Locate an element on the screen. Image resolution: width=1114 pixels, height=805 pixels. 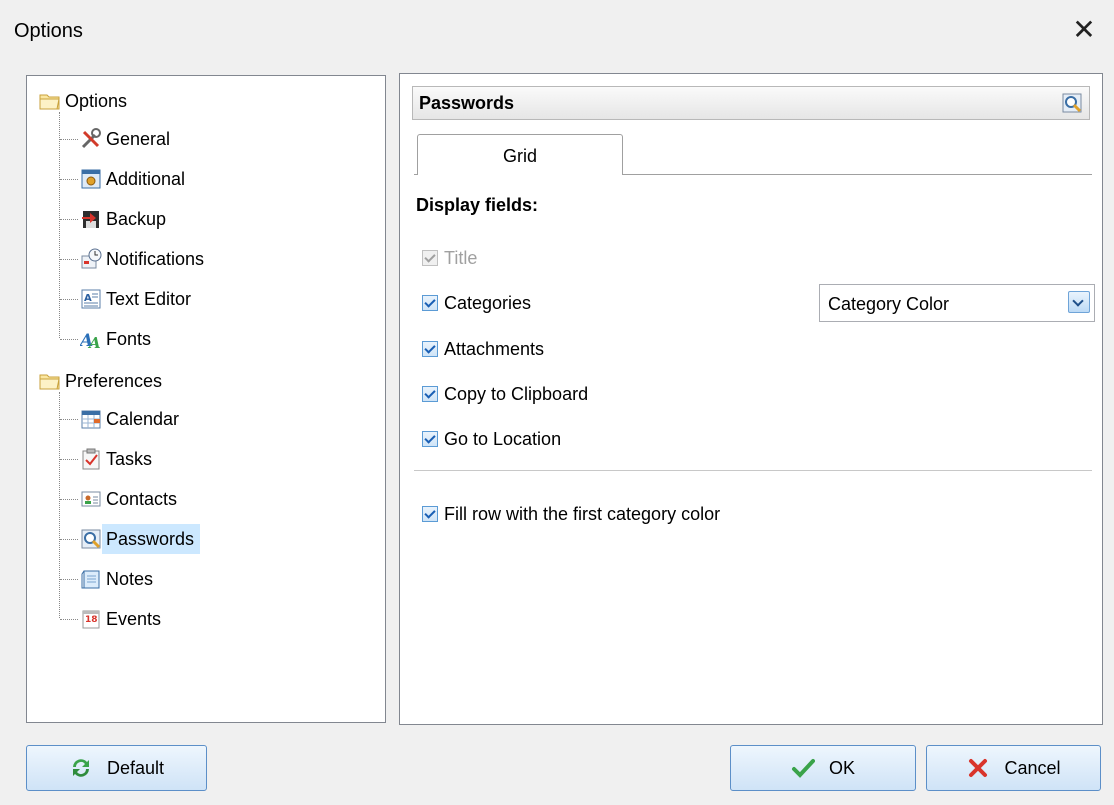
calendar-icon is located at coordinates (91, 419).